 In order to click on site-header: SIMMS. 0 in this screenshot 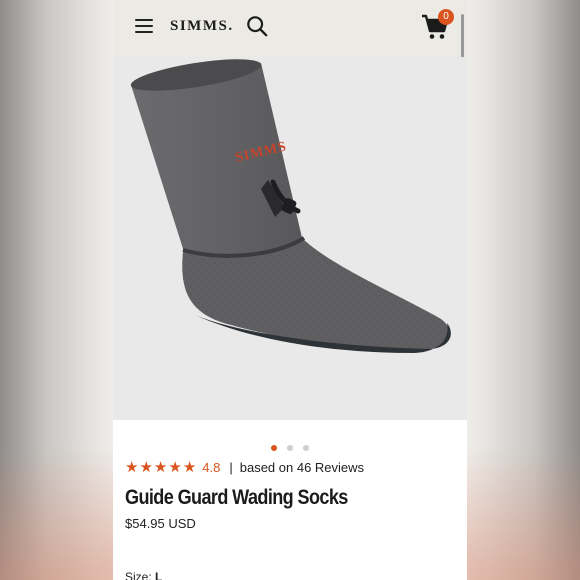, I will do `click(290, 46)`.